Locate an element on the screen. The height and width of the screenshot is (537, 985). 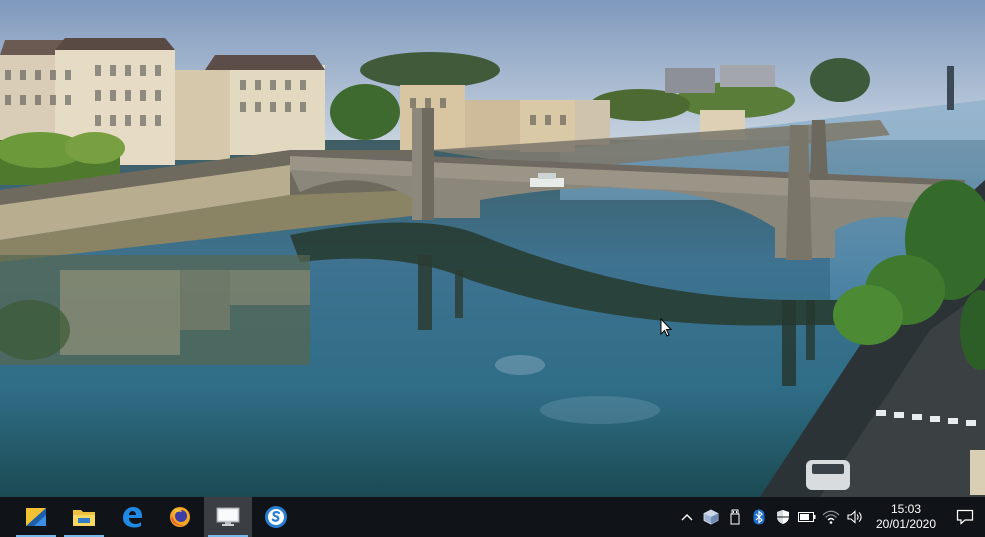
tray-virtualbox-button is located at coordinates (711, 517).